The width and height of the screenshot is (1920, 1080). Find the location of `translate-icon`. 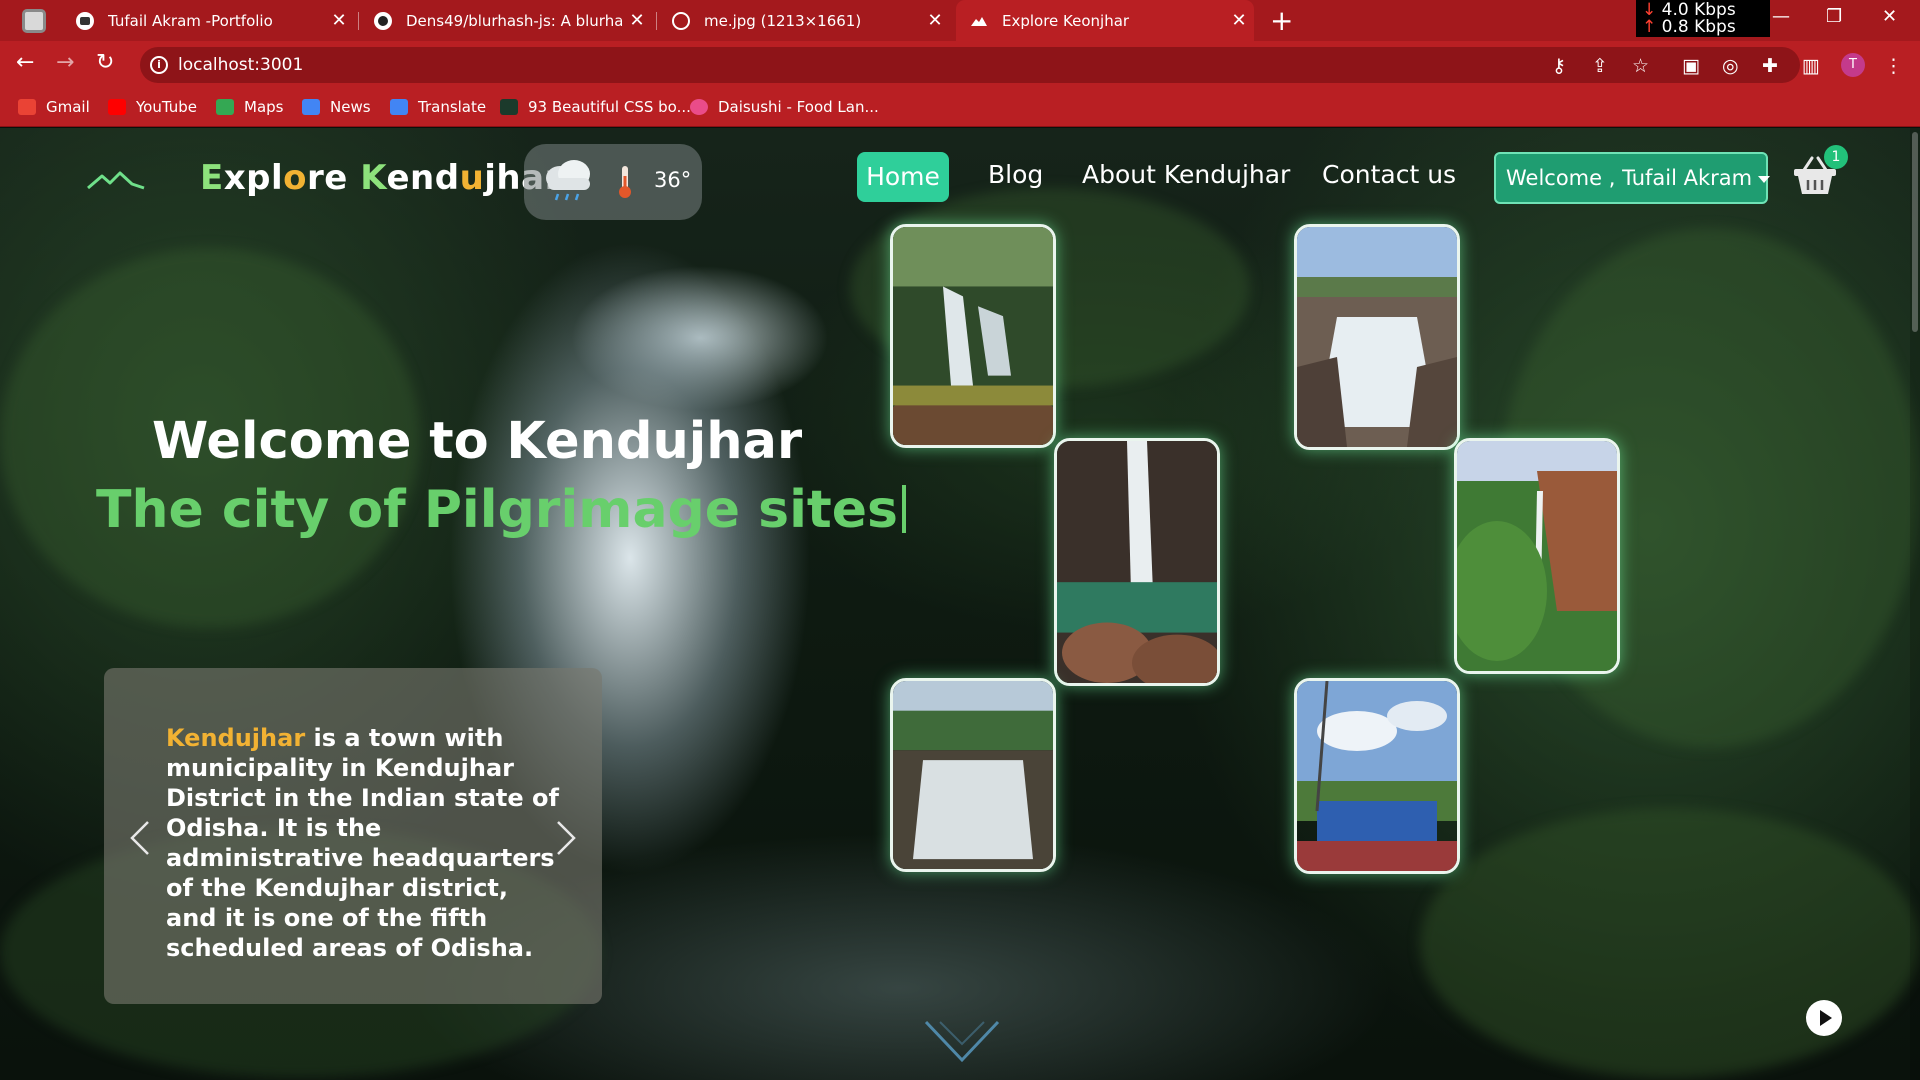

translate-icon is located at coordinates (399, 107).